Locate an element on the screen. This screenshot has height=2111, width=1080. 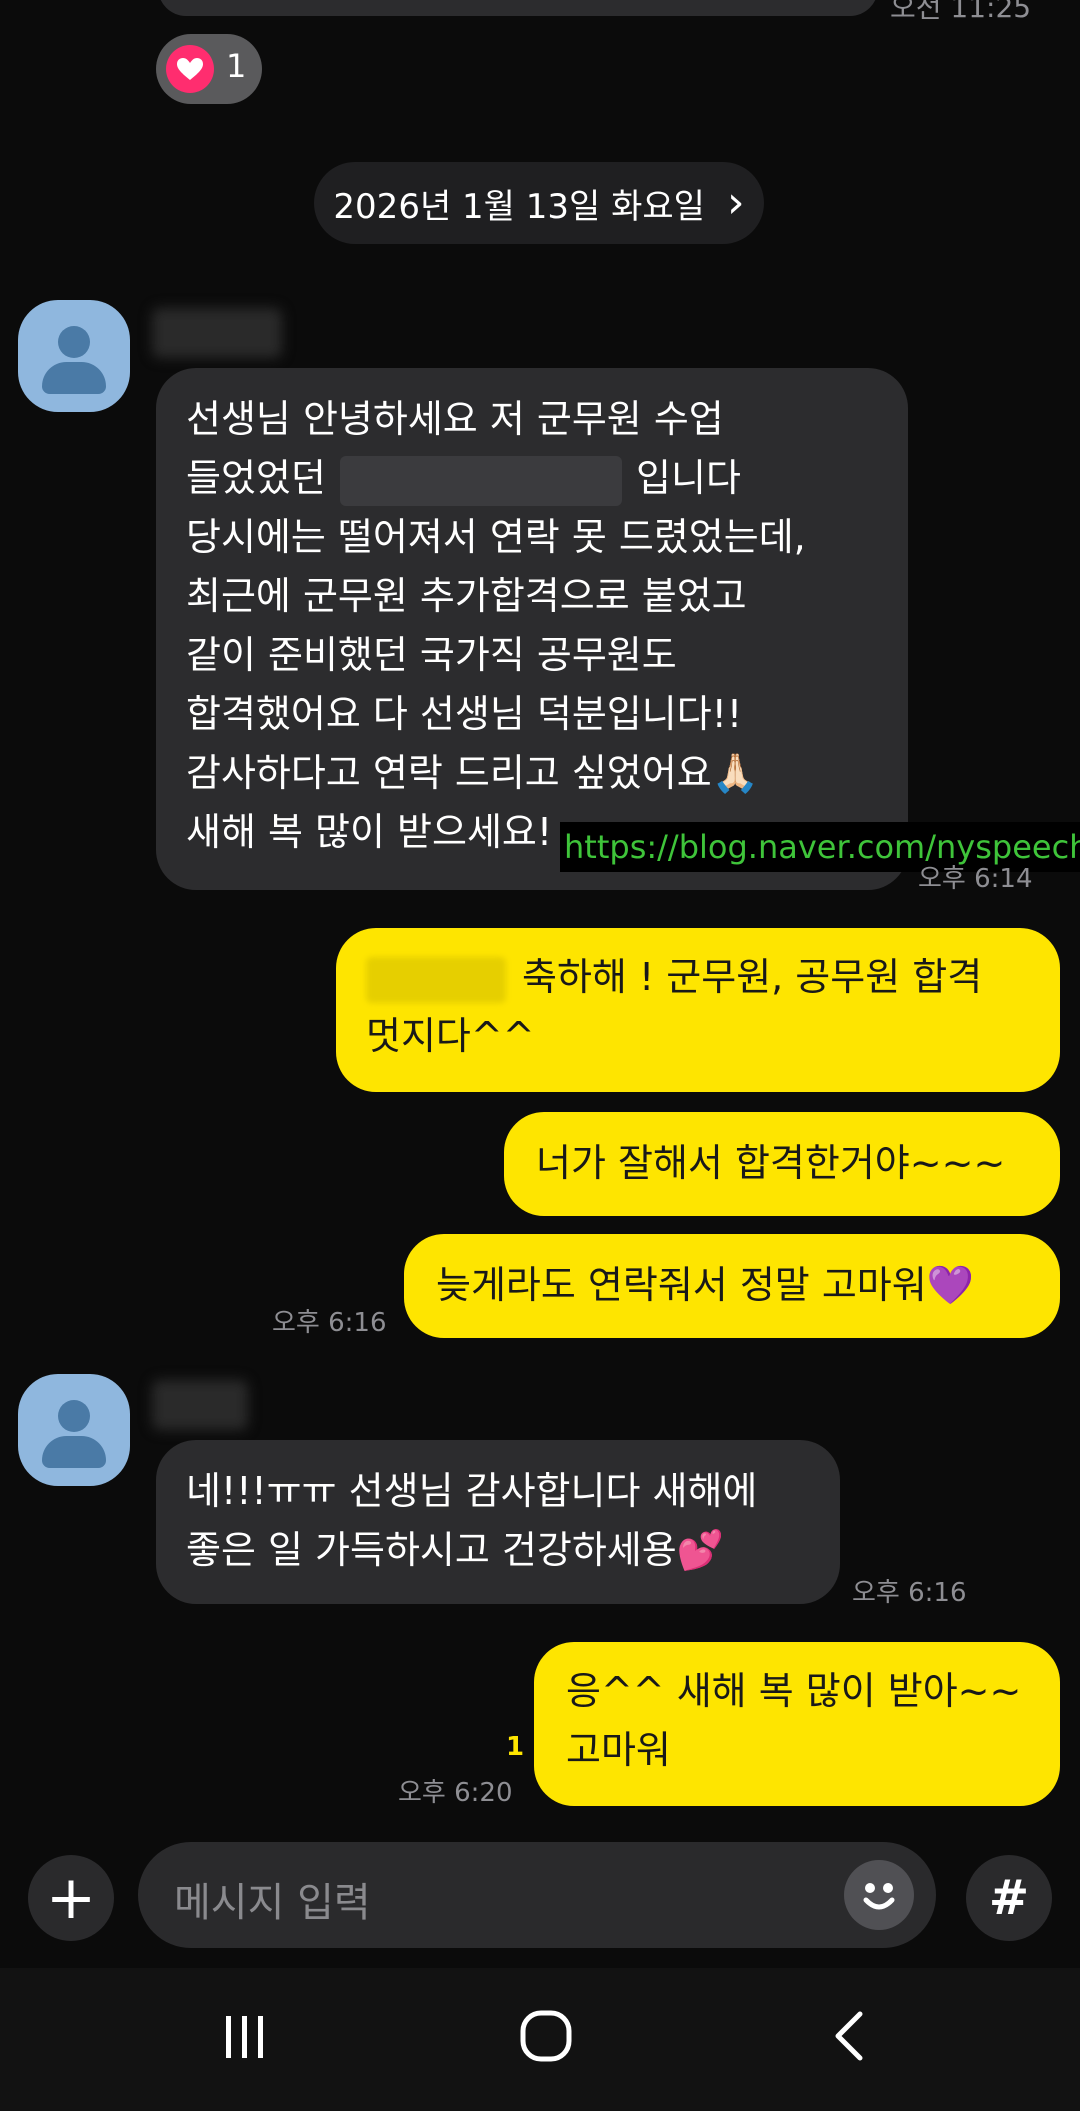
chevron-right-icon: › is located at coordinates (735, 202).